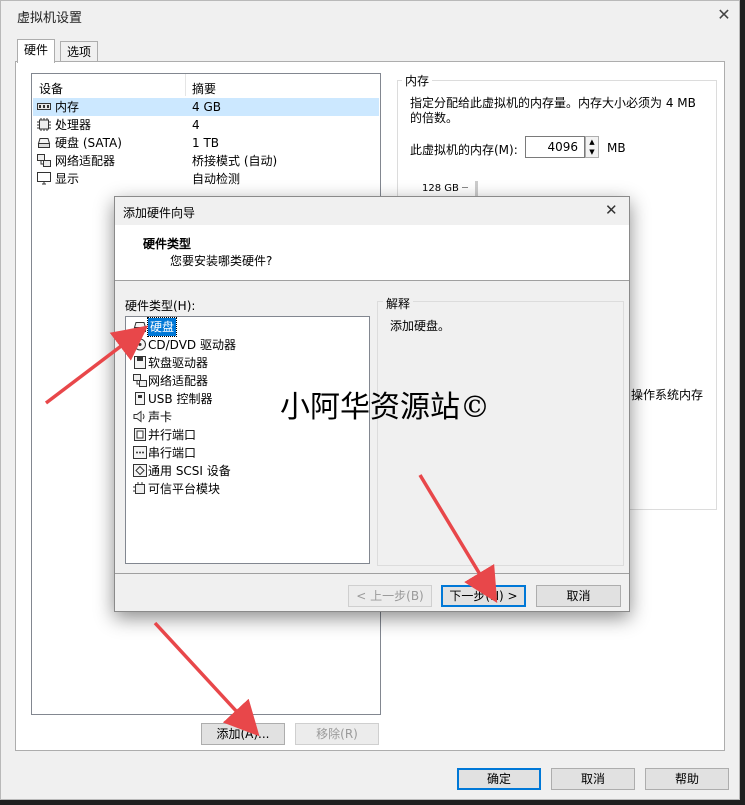 The image size is (745, 805). Describe the element at coordinates (458, 538) in the screenshot. I see `arrow-to-next` at that location.